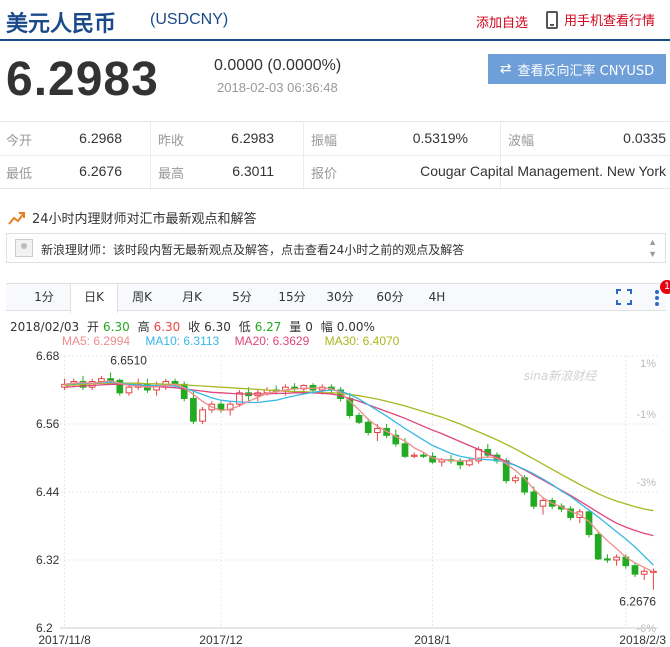  Describe the element at coordinates (309, 327) in the screenshot. I see `kline-volume: 0` at that location.